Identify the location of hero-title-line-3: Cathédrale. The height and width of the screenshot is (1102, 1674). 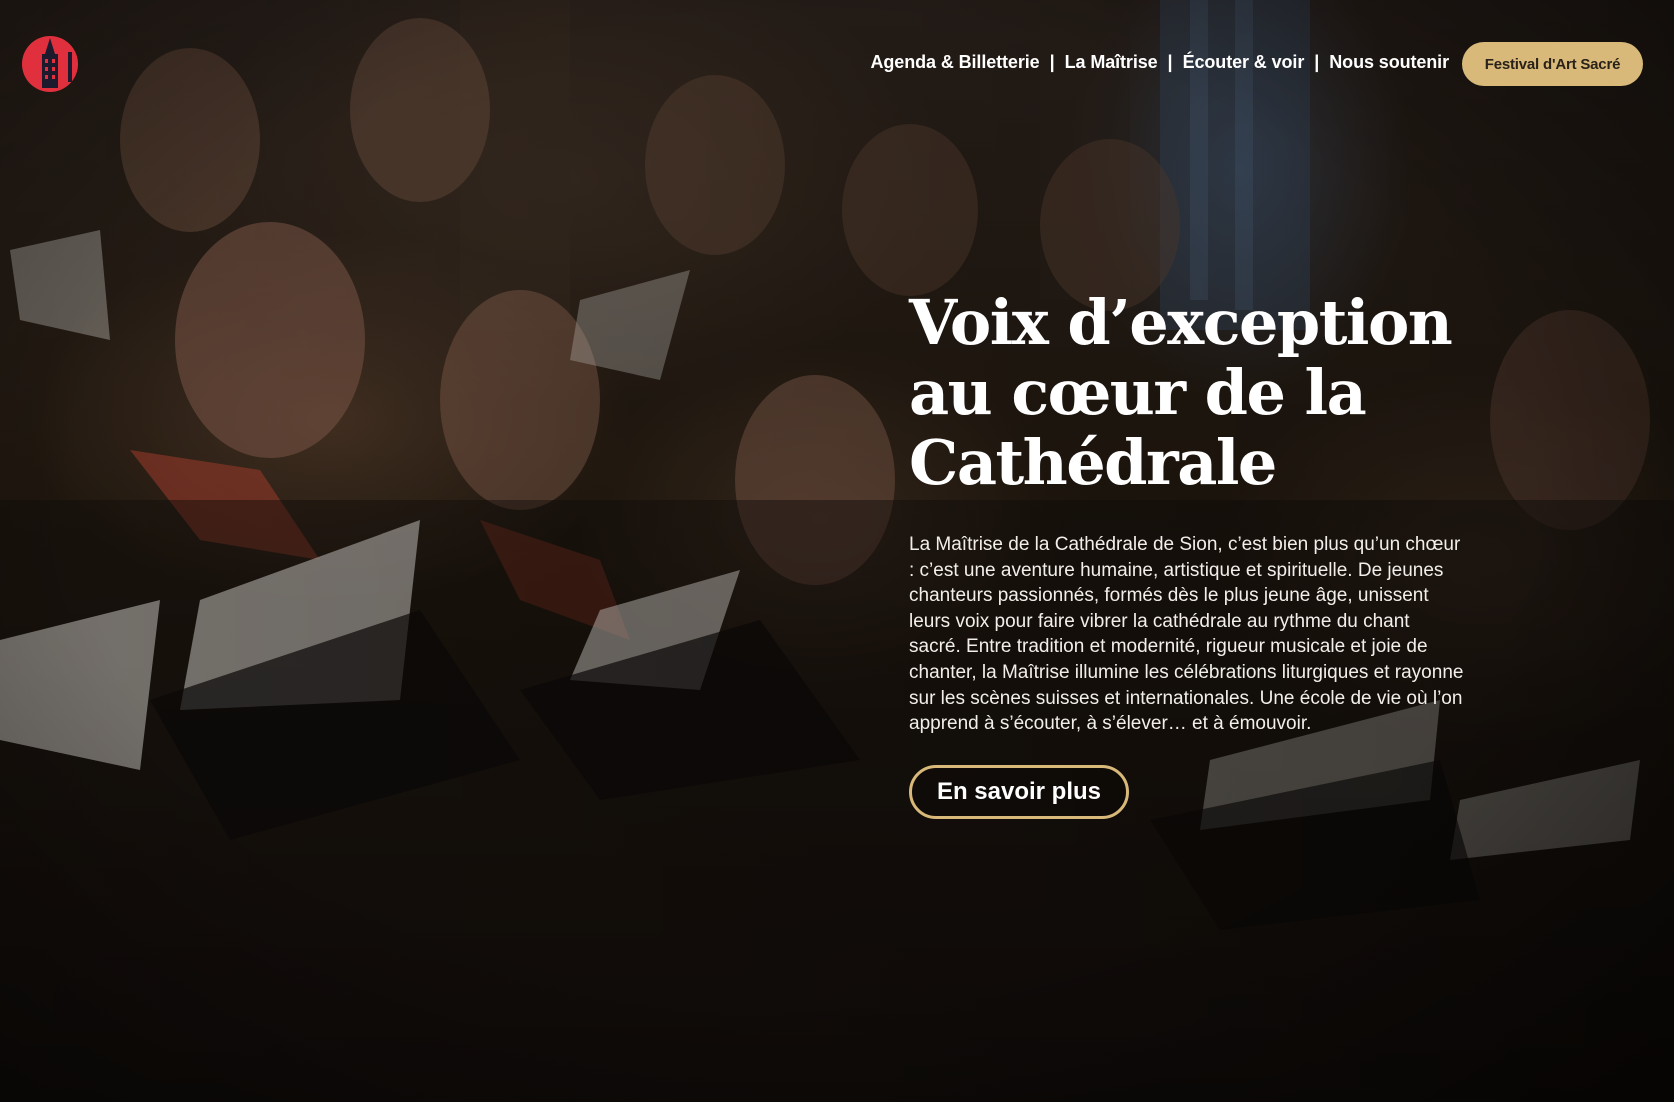
(1093, 462).